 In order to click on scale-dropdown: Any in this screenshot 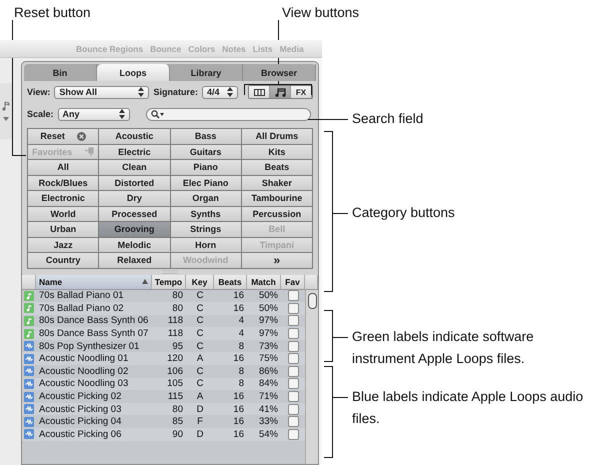, I will do `click(94, 114)`.